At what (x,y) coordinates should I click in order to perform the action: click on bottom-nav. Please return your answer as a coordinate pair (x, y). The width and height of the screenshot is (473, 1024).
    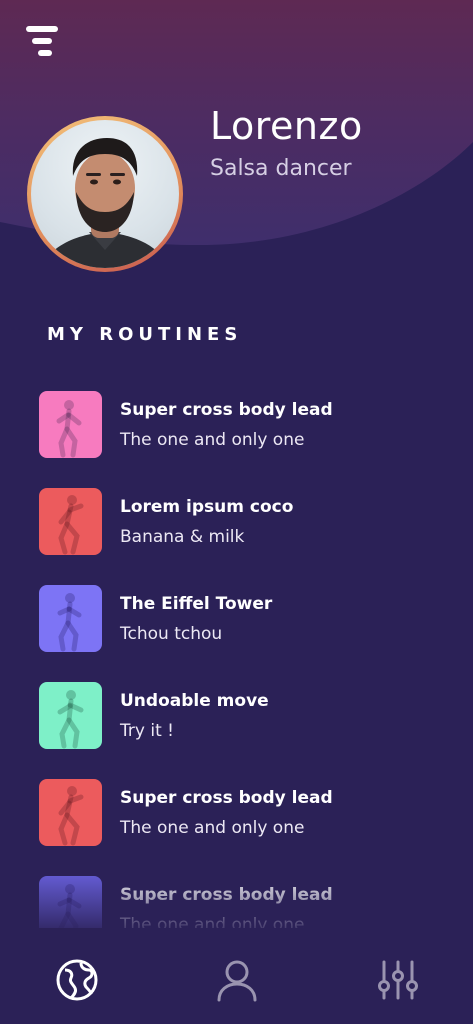
    Looking at the image, I should click on (236, 976).